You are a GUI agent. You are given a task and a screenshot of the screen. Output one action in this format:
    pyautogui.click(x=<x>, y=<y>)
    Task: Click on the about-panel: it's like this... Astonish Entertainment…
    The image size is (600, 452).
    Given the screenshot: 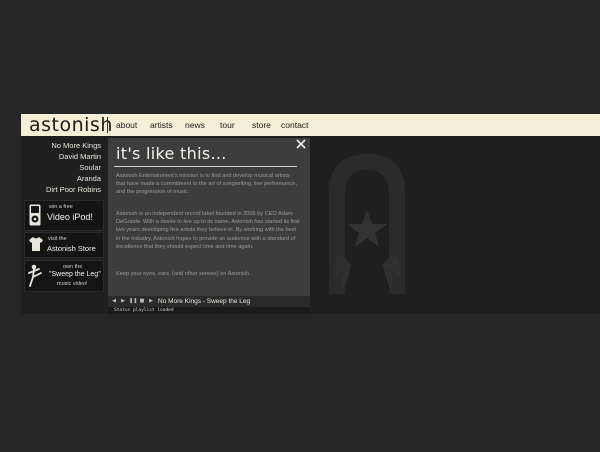 What is the action you would take?
    pyautogui.click(x=209, y=217)
    